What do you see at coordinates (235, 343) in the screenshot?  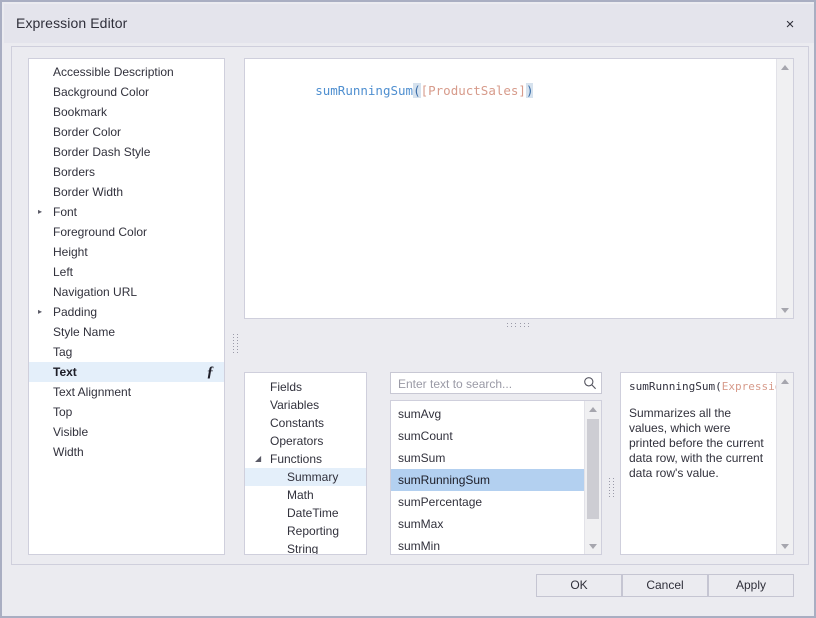 I see `splitter-grip-left` at bounding box center [235, 343].